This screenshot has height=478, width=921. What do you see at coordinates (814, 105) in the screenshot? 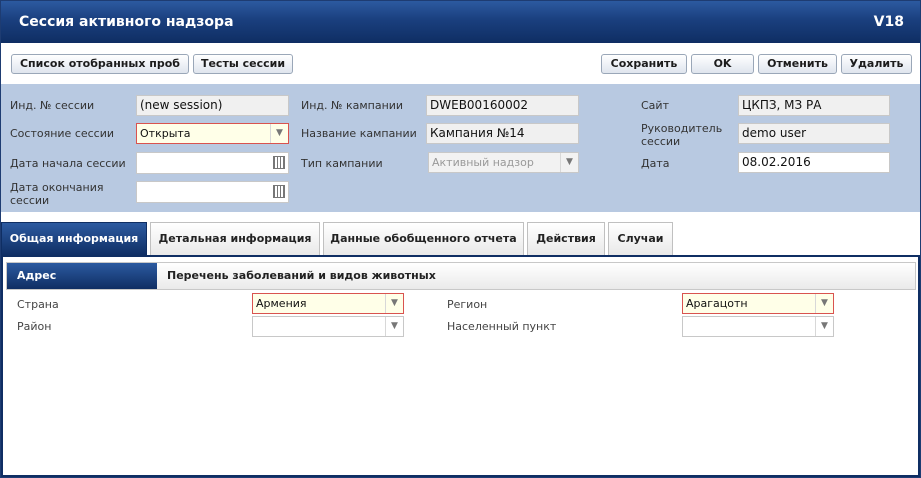
I see `site-field: ЦКПЗ, МЗ РА` at bounding box center [814, 105].